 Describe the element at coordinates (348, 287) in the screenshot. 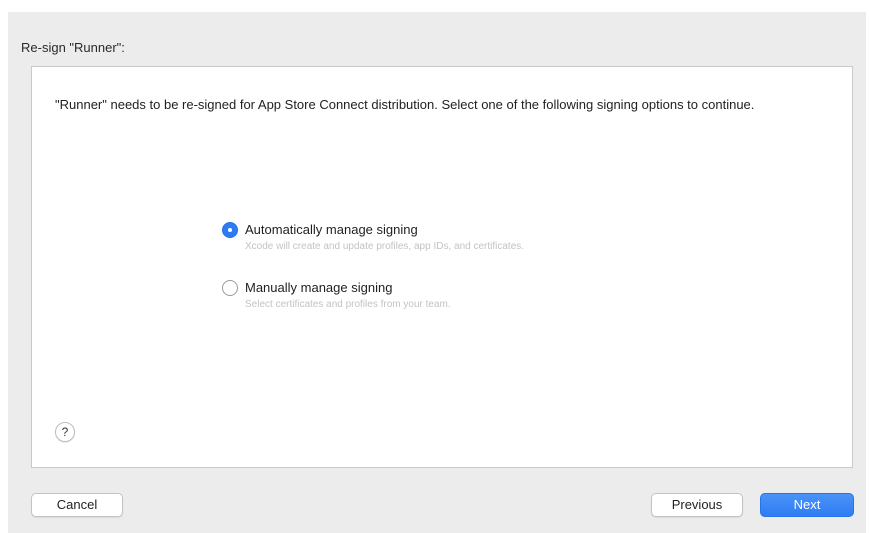

I see `manual-signing-label: Manually manage signing` at that location.